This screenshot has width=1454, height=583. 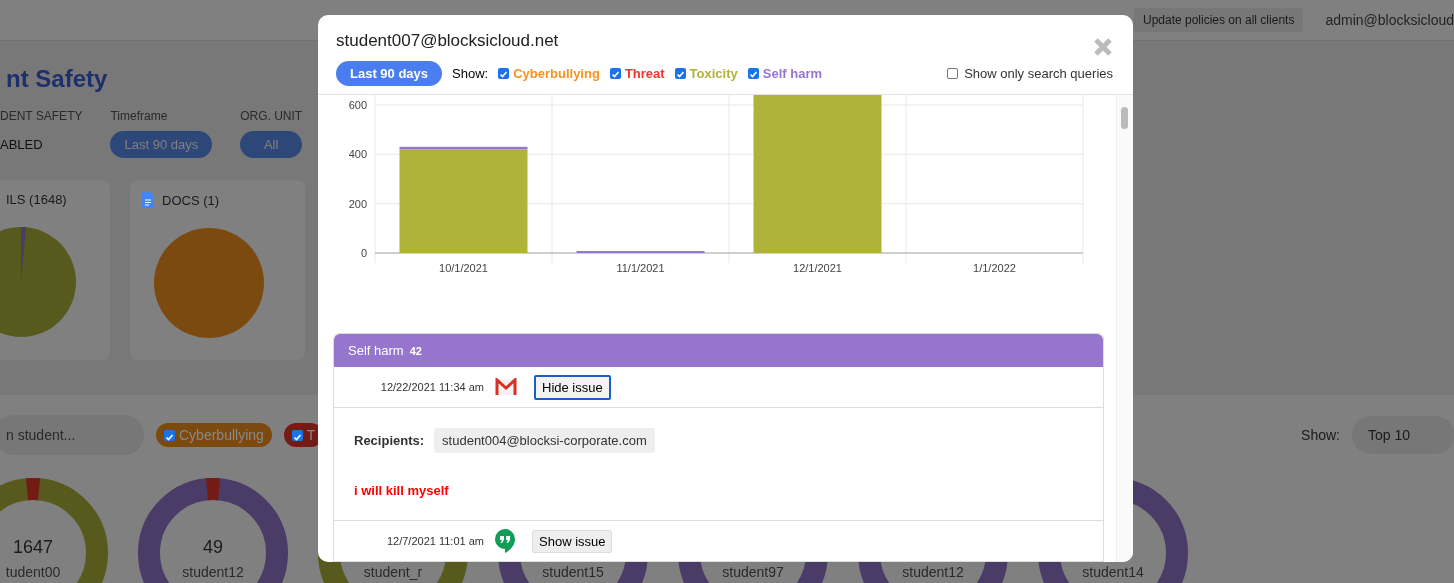 I want to click on user-email: admin@blocksicloud, so click(x=1389, y=20).